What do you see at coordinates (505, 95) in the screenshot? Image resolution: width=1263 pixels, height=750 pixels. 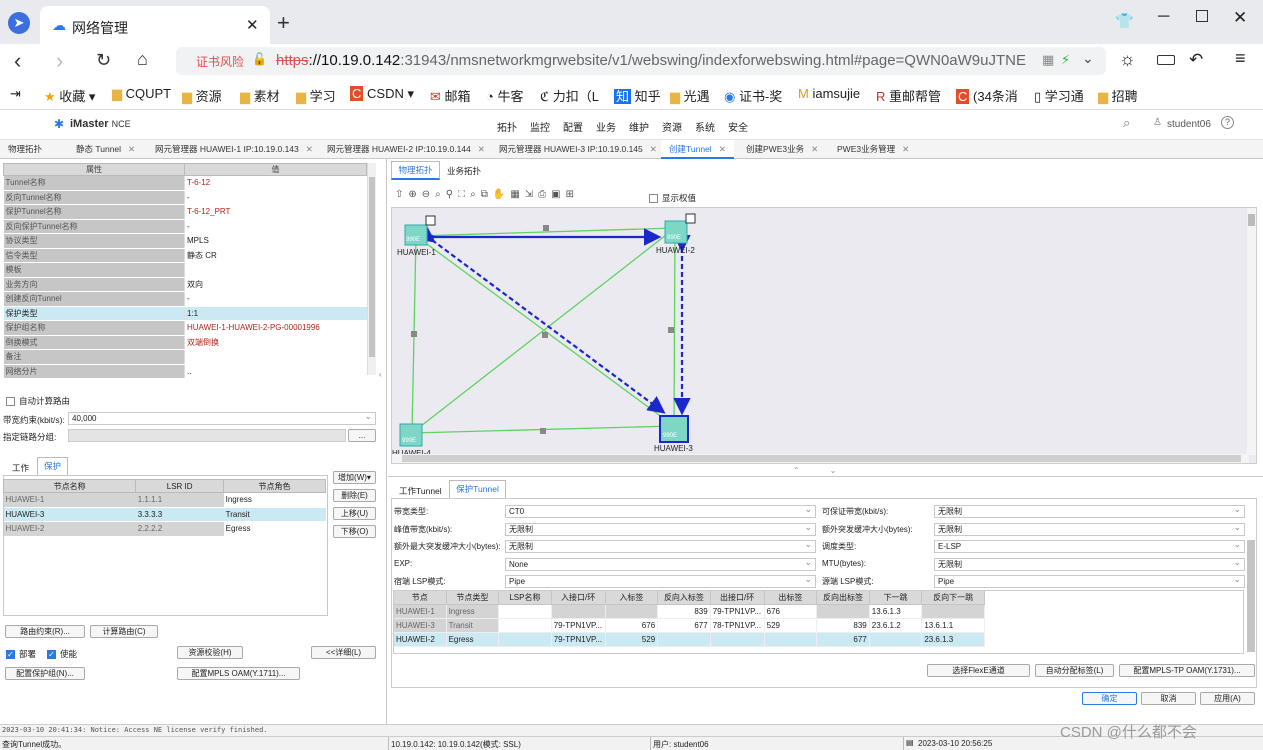 I see `bookmark-nowcoder: ◔ 牛客` at bounding box center [505, 95].